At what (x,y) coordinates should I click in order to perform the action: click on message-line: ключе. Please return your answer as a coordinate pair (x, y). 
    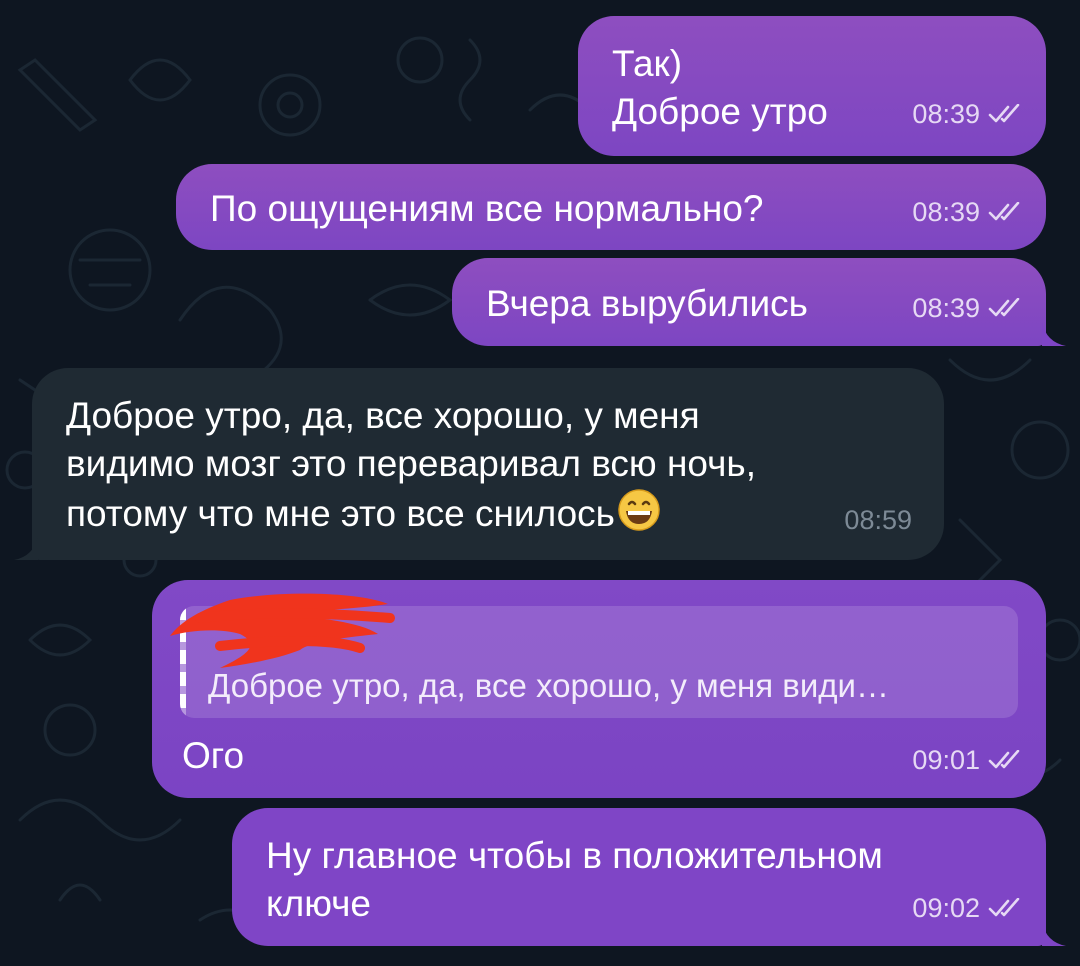
    Looking at the image, I should click on (318, 903).